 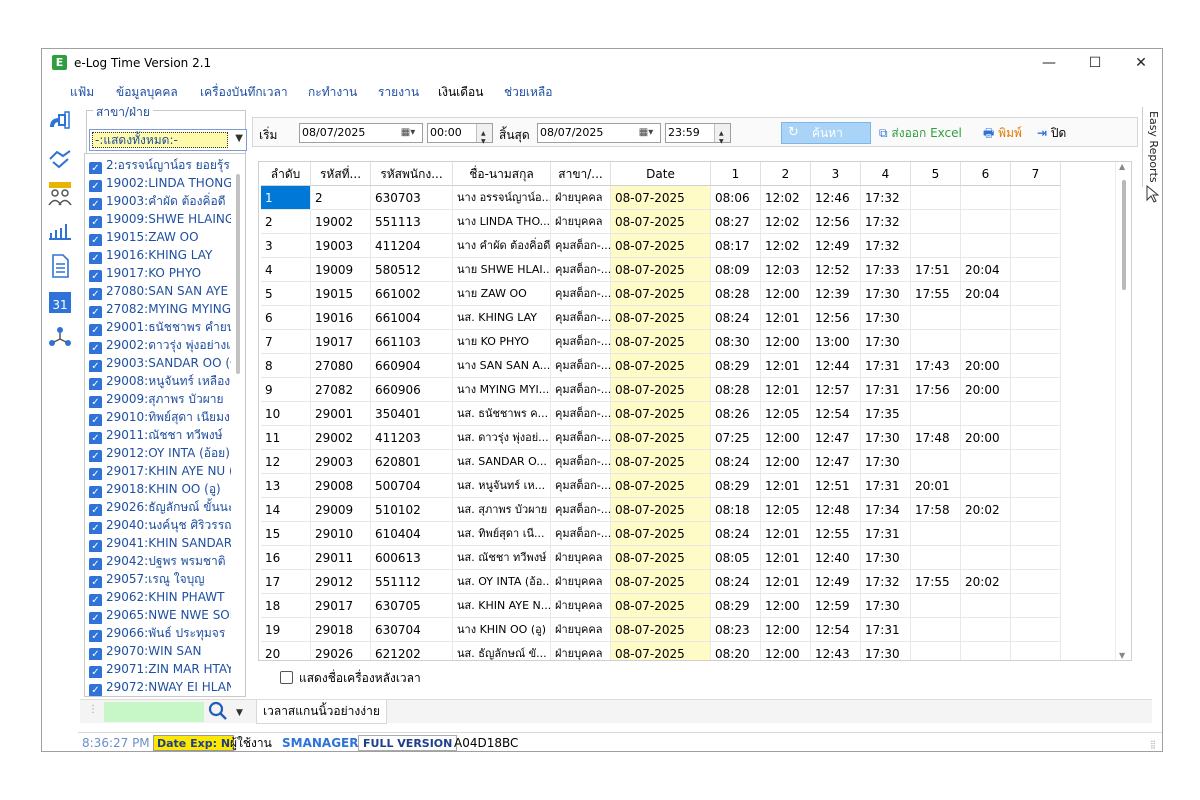 I want to click on column-header: 6, so click(x=986, y=174).